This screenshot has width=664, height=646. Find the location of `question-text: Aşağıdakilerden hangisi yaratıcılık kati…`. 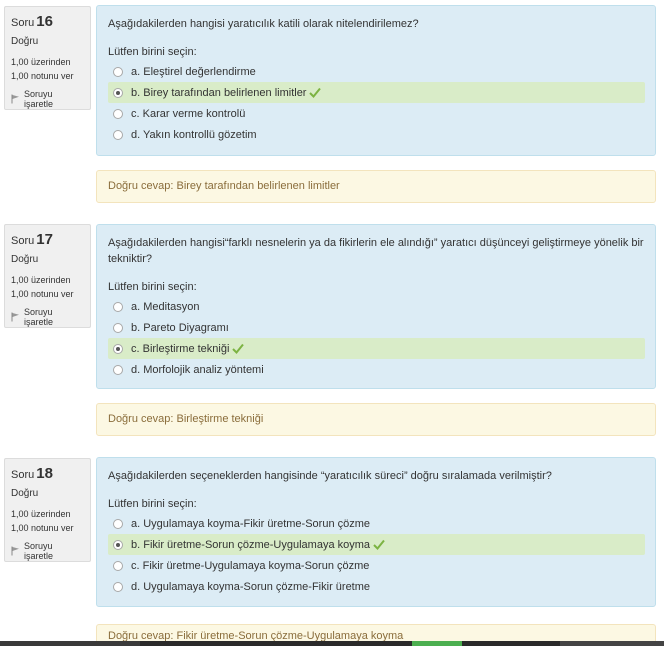

question-text: Aşağıdakilerden hangisi yaratıcılık kati… is located at coordinates (263, 24).